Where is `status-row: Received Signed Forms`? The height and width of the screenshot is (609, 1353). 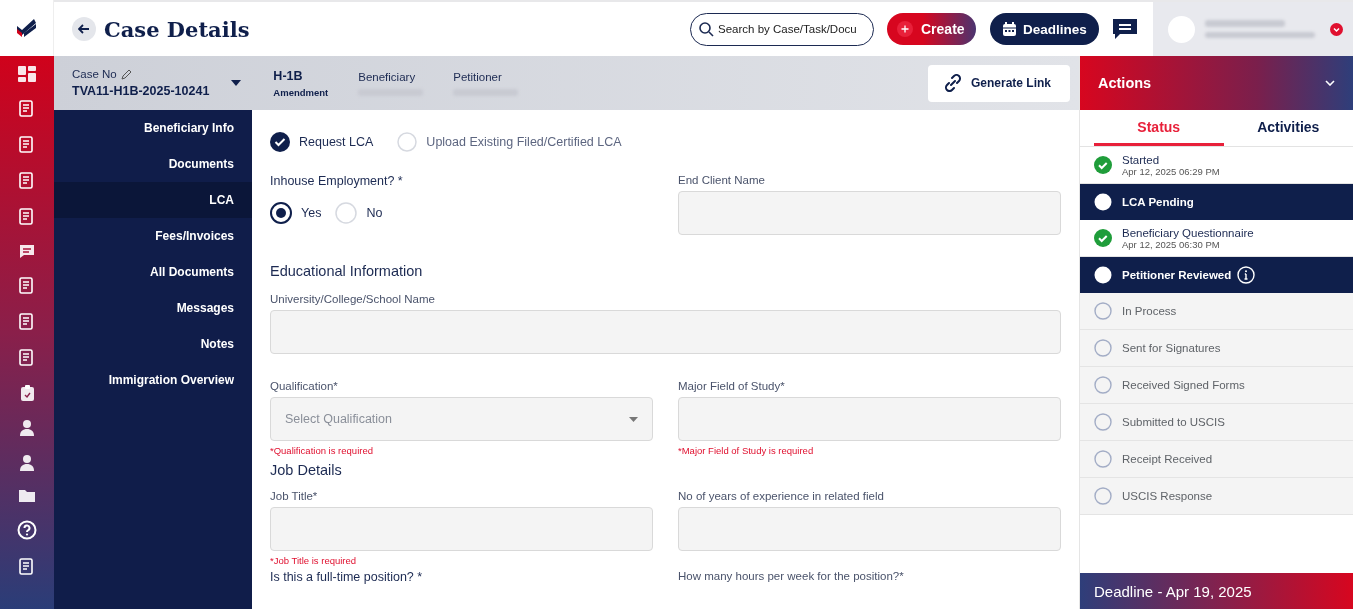
status-row: Received Signed Forms is located at coordinates (1216, 385).